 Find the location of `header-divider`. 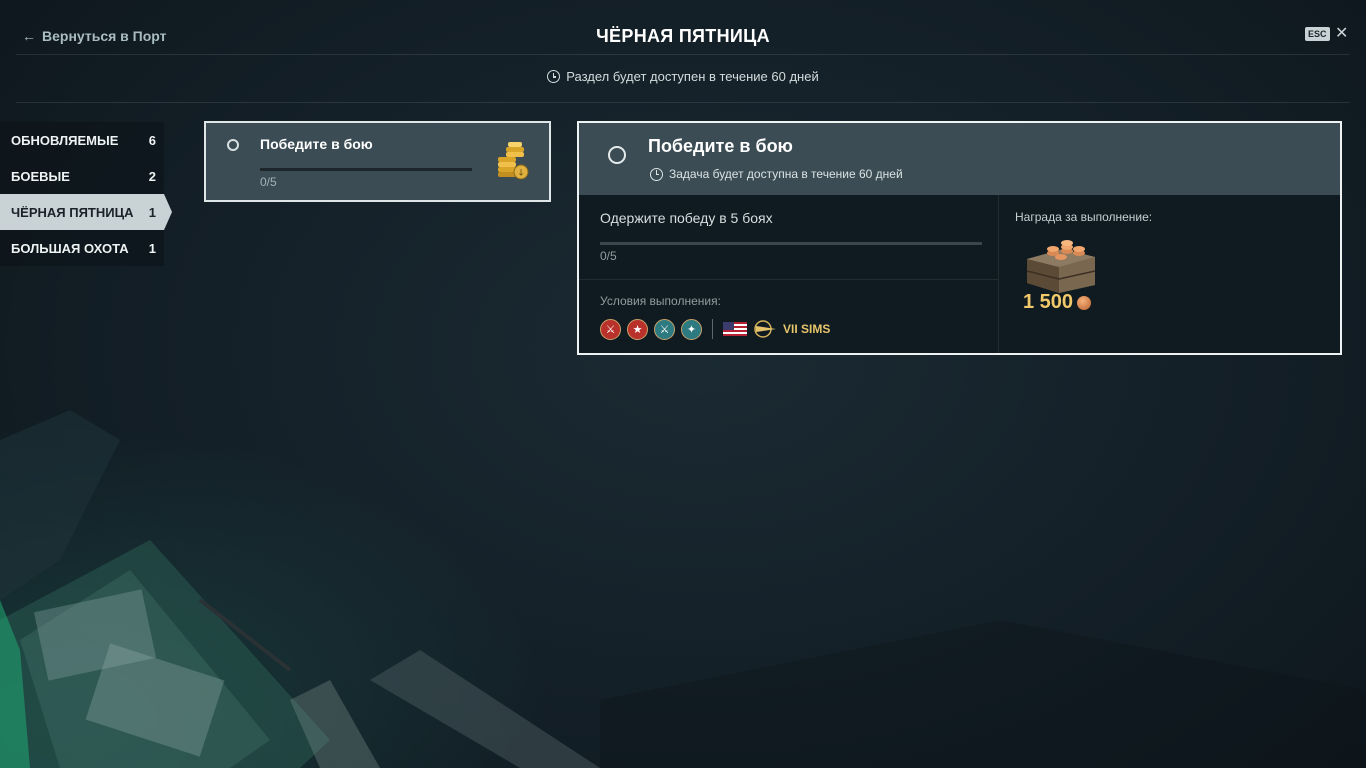

header-divider is located at coordinates (683, 54).